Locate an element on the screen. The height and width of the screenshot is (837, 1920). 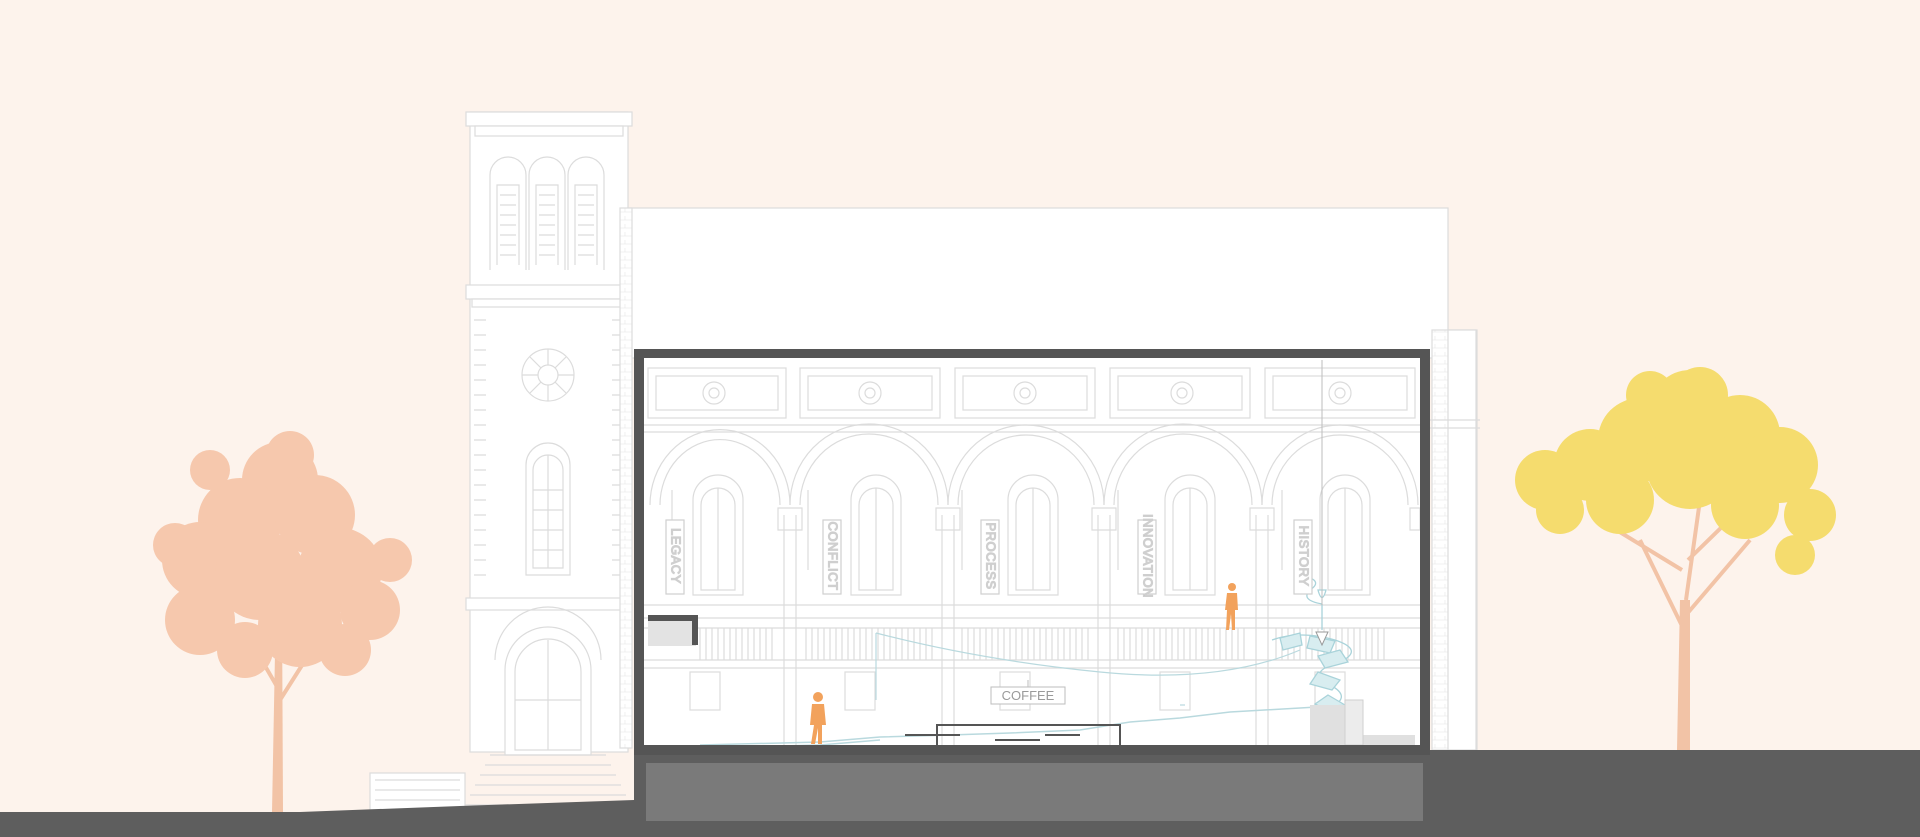
banner-label: CONFLICT is located at coordinates (833, 556).